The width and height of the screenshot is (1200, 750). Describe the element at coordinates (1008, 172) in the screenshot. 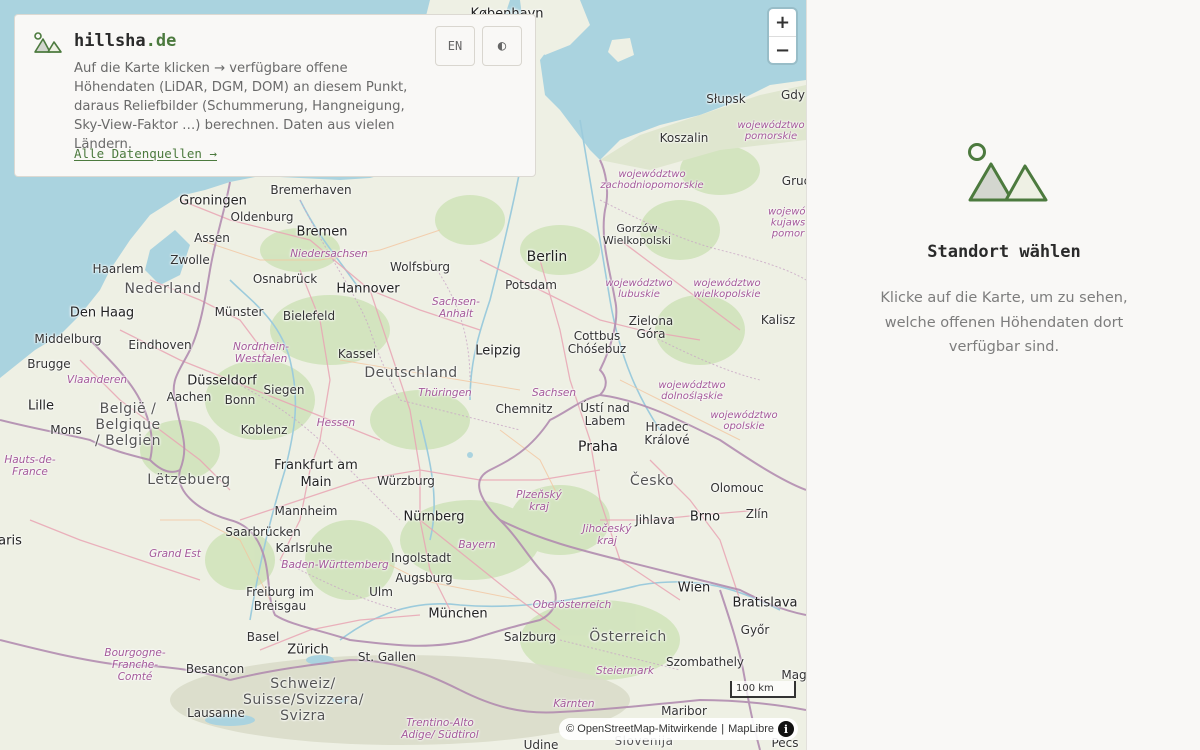

I see `mountain-placeholder-icon` at that location.